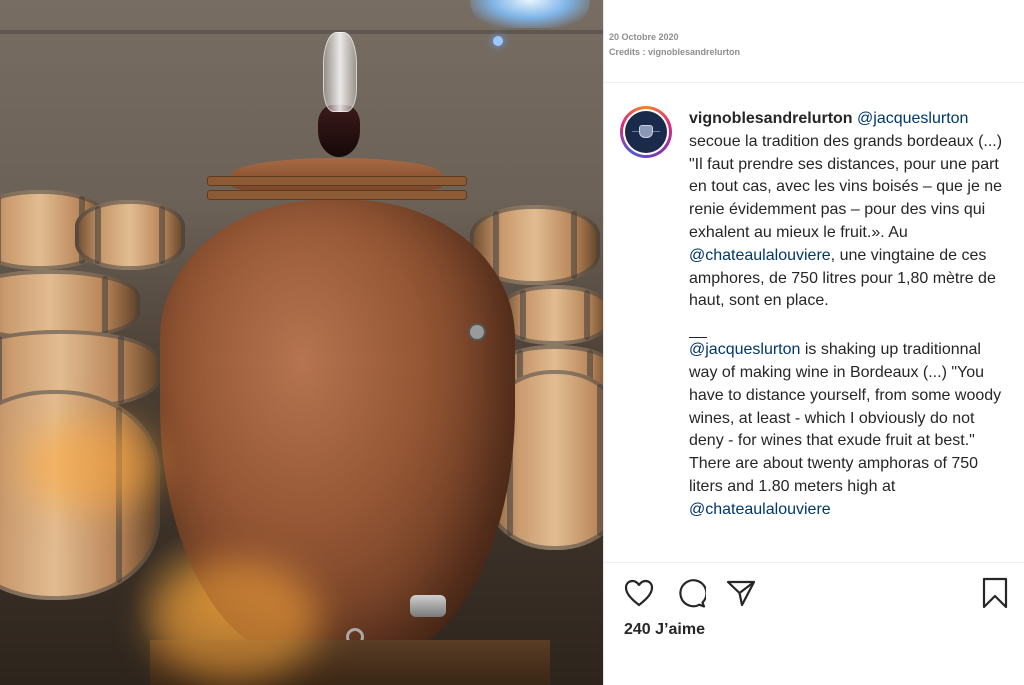  I want to click on avatar-image, so click(646, 132).